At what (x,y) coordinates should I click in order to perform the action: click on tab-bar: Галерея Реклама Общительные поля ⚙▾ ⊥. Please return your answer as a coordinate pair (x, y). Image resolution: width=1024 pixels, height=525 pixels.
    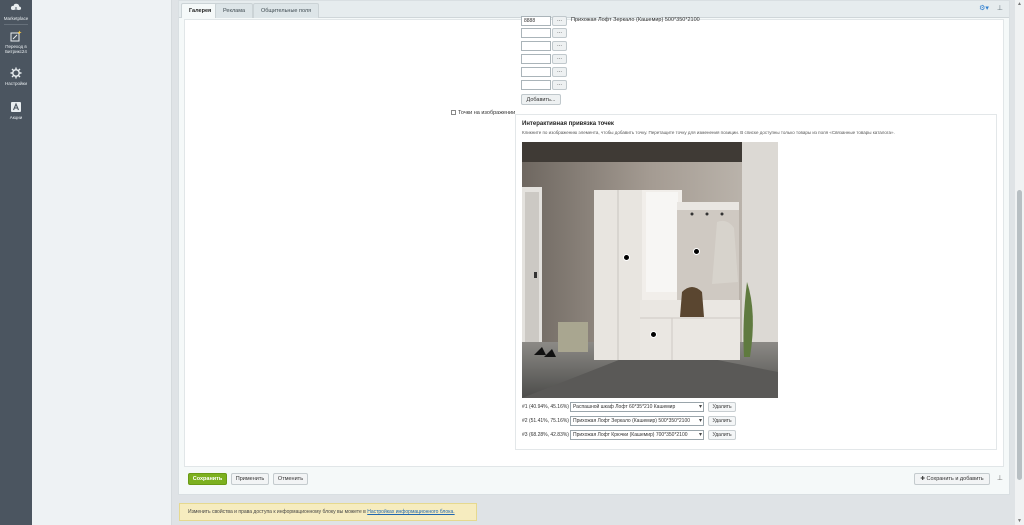
    Looking at the image, I should click on (594, 9).